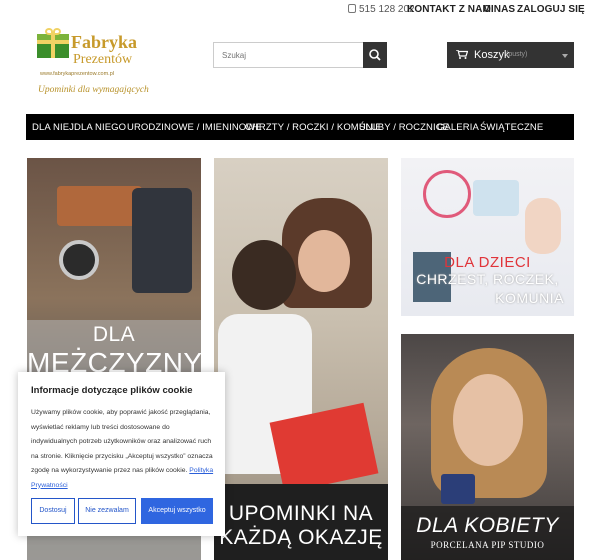 This screenshot has height=560, width=600. Describe the element at coordinates (352, 8) in the screenshot. I see `phone-icon` at that location.